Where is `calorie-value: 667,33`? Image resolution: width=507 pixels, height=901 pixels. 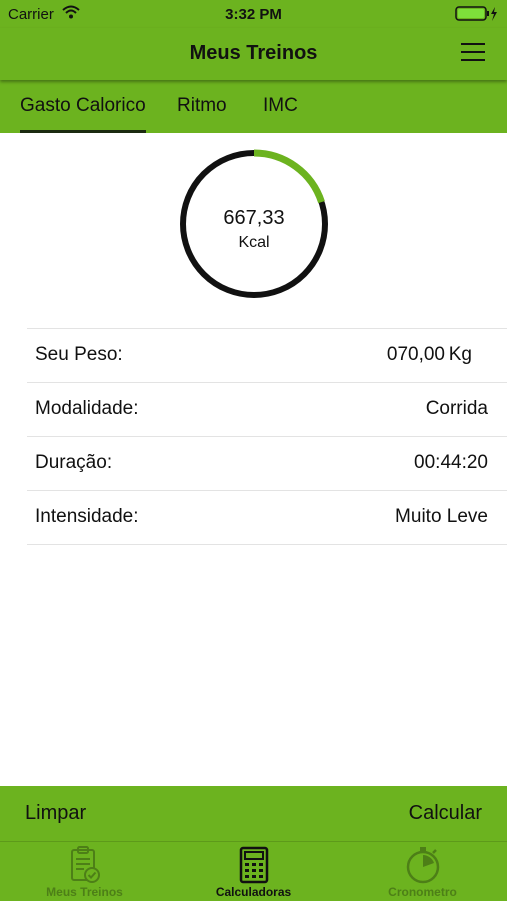
calorie-value: 667,33 is located at coordinates (254, 218).